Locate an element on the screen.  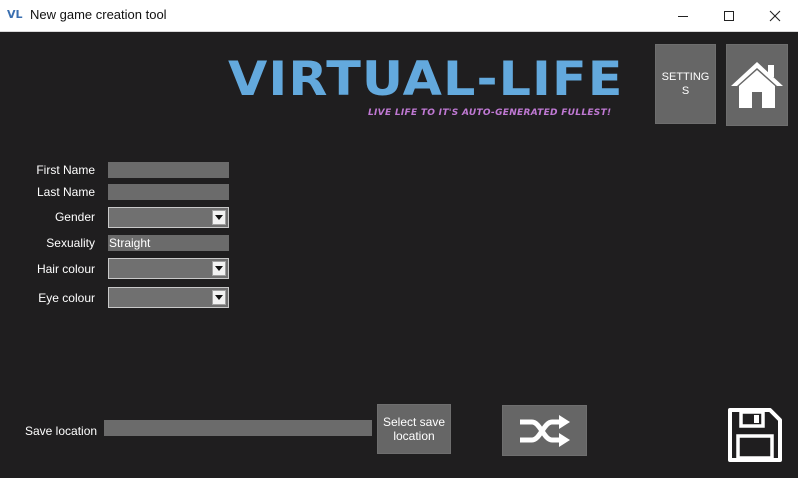
logo-title: VIRTUAL-LIFE is located at coordinates (426, 79).